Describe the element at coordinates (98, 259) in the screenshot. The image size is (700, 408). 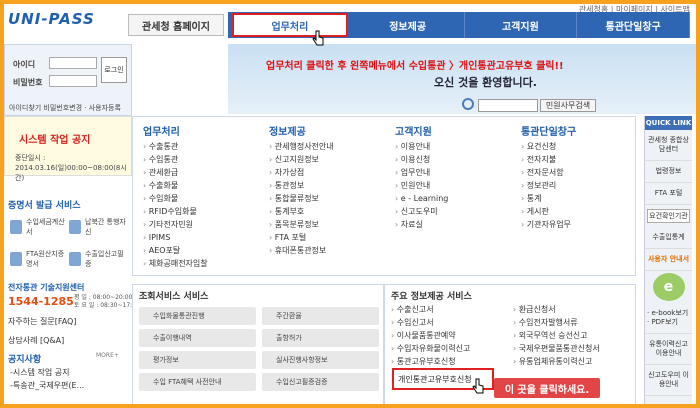
I see `cert-item: 수출입신고필증` at that location.